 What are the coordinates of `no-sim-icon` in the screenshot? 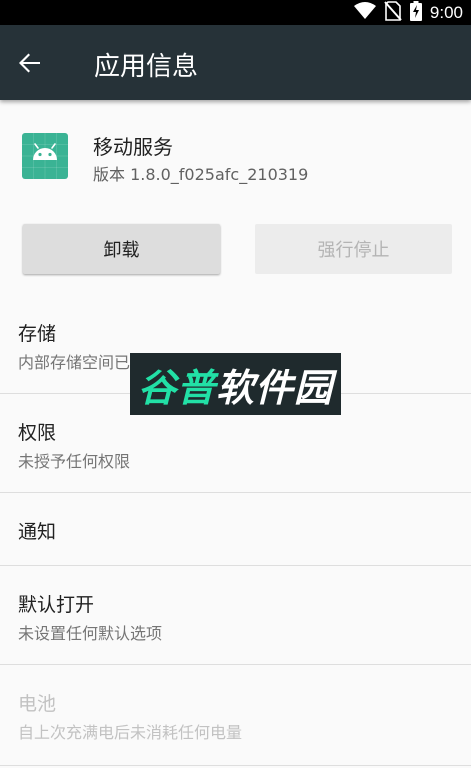 It's located at (393, 12).